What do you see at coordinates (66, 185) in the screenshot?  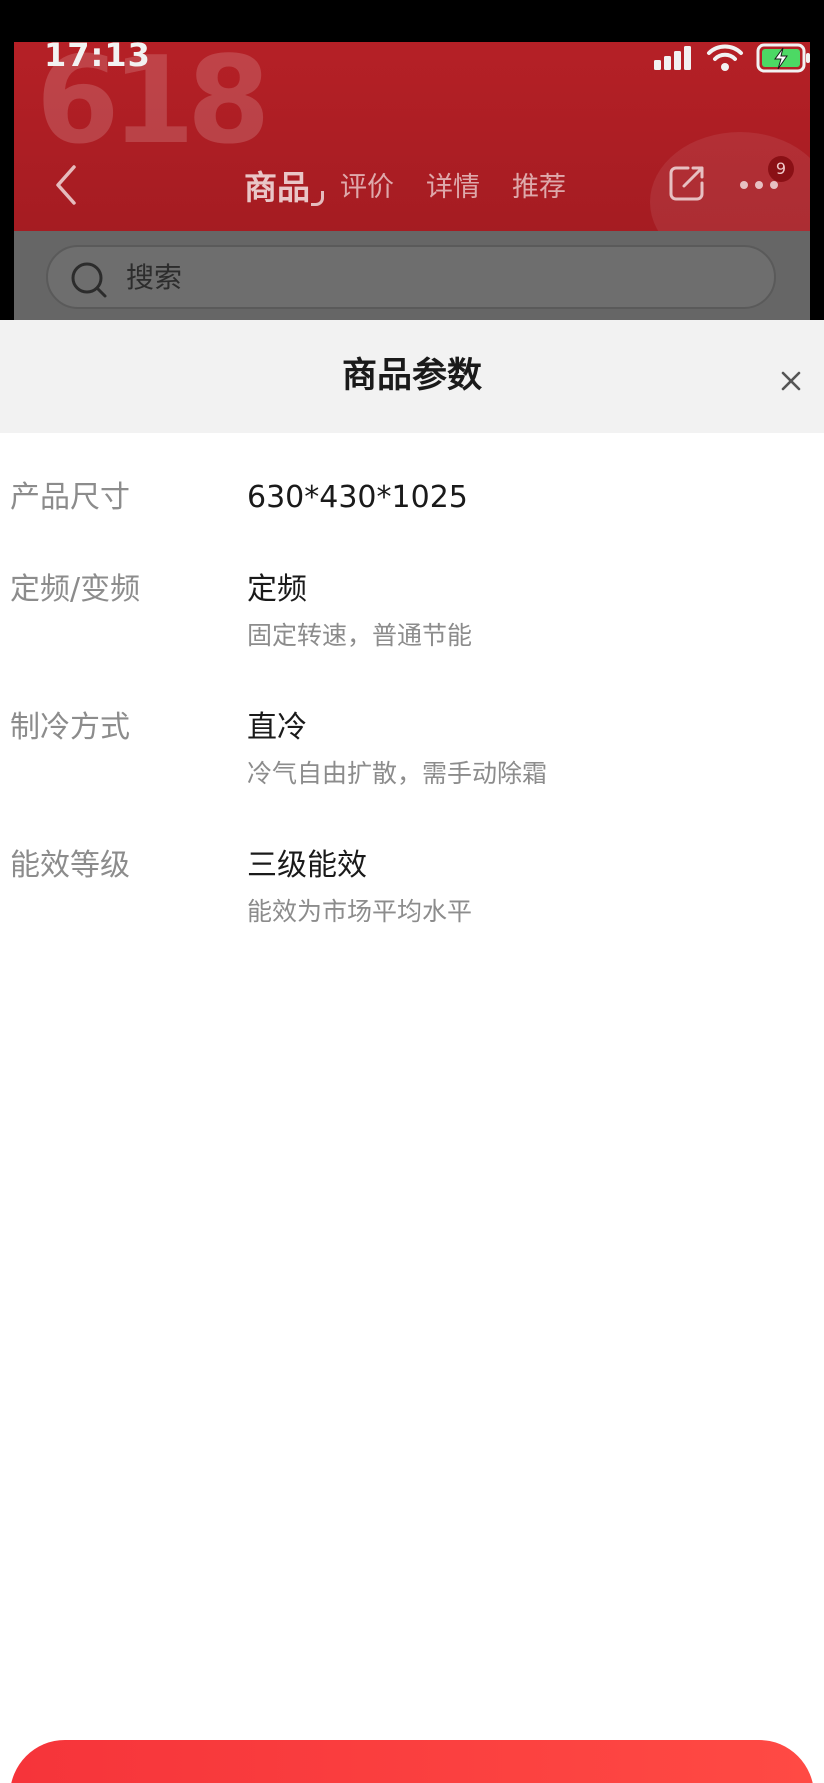 I see `back-icon` at bounding box center [66, 185].